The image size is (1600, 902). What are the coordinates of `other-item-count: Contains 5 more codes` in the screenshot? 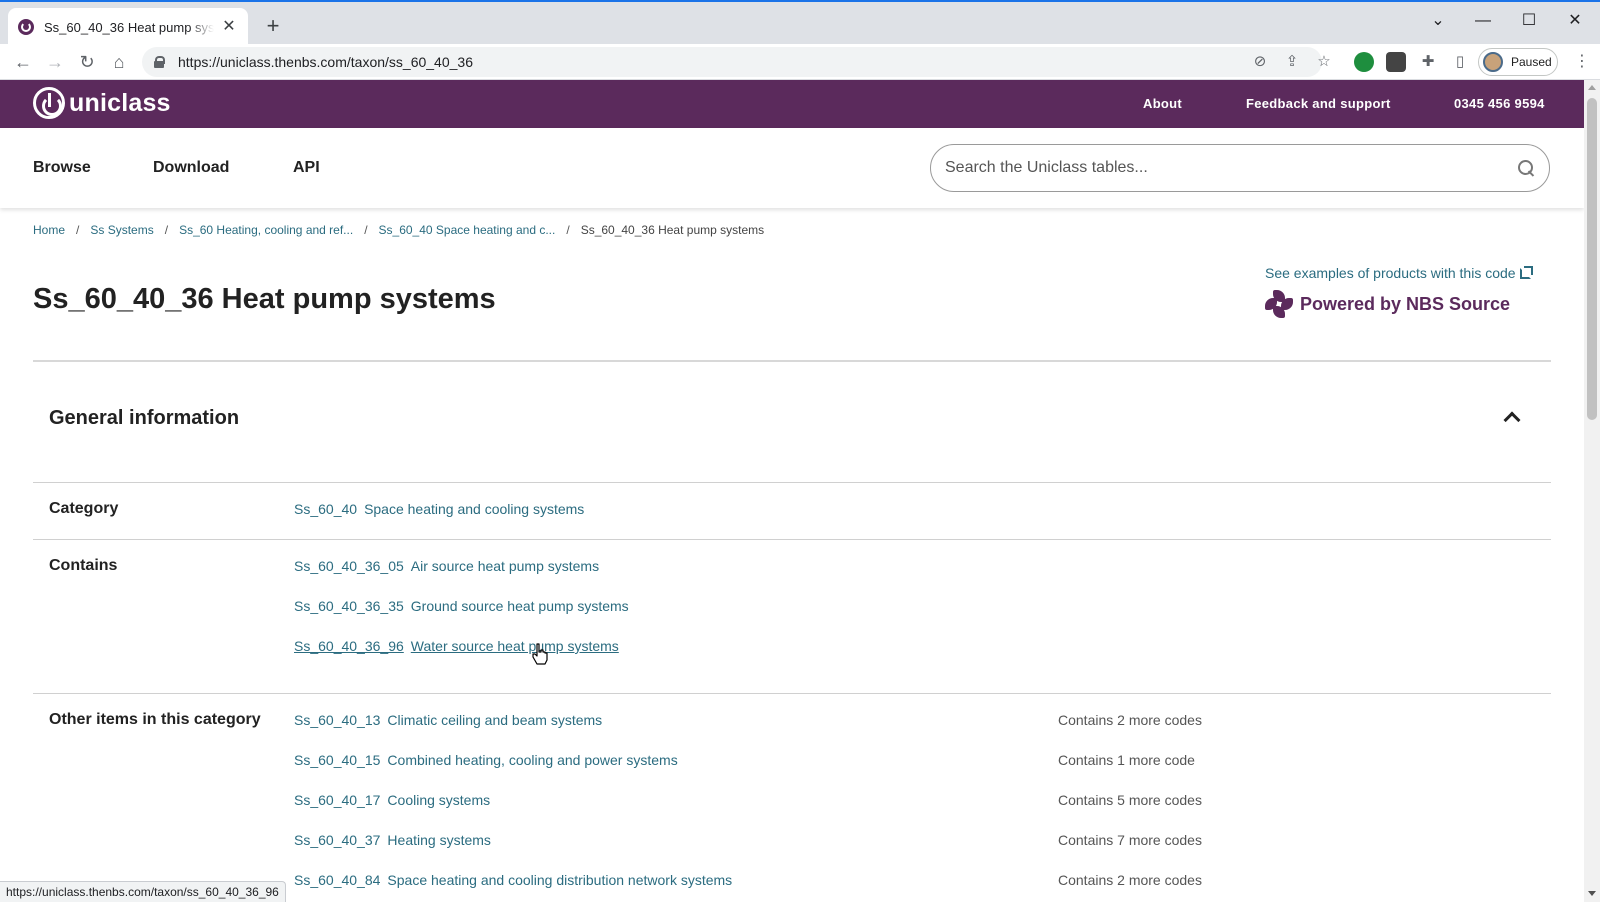 It's located at (1130, 800).